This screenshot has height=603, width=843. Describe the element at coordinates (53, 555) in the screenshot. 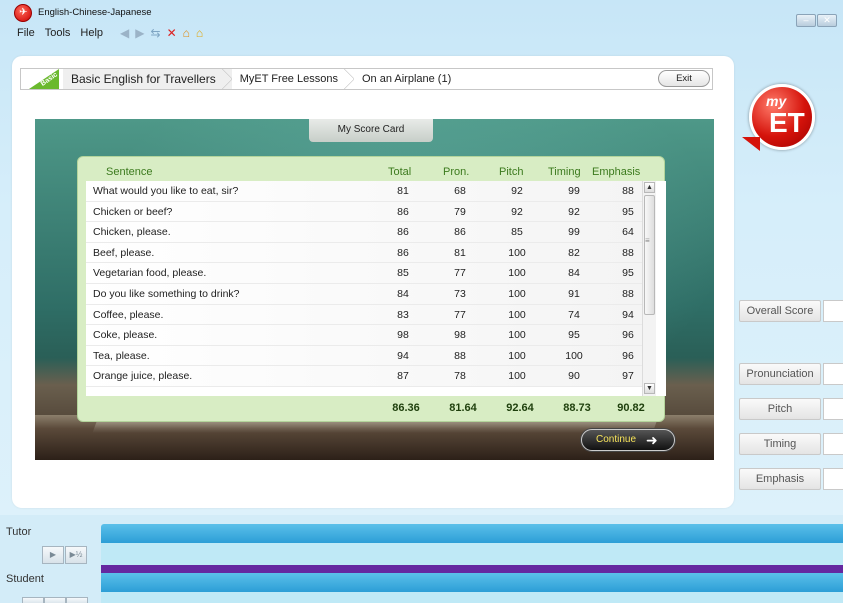

I see `tutor-play-button: ▶` at that location.